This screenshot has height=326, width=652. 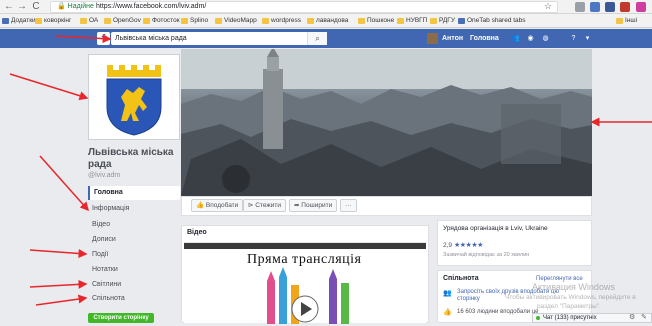 I want to click on live-broadcast-title: Пряма трансляція, so click(x=304, y=259).